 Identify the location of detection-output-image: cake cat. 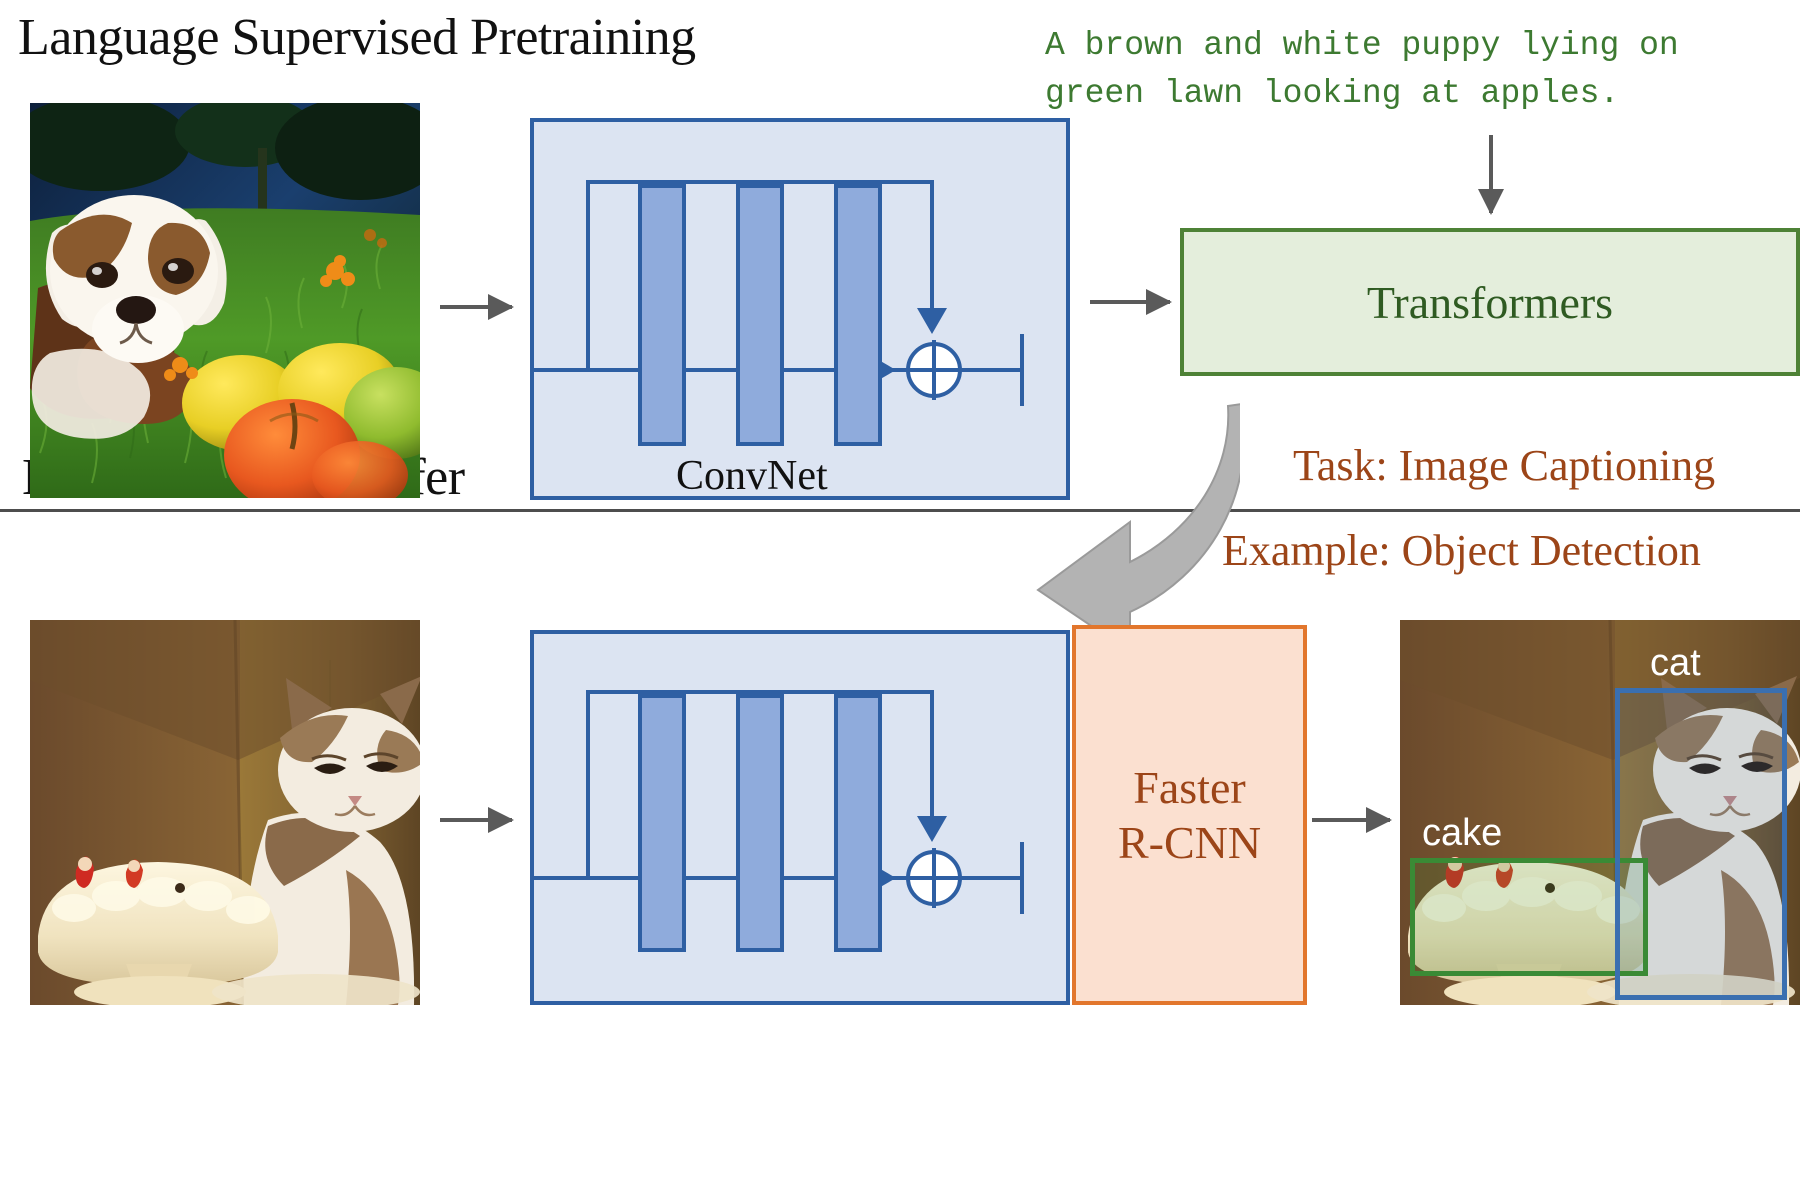
(1600, 812).